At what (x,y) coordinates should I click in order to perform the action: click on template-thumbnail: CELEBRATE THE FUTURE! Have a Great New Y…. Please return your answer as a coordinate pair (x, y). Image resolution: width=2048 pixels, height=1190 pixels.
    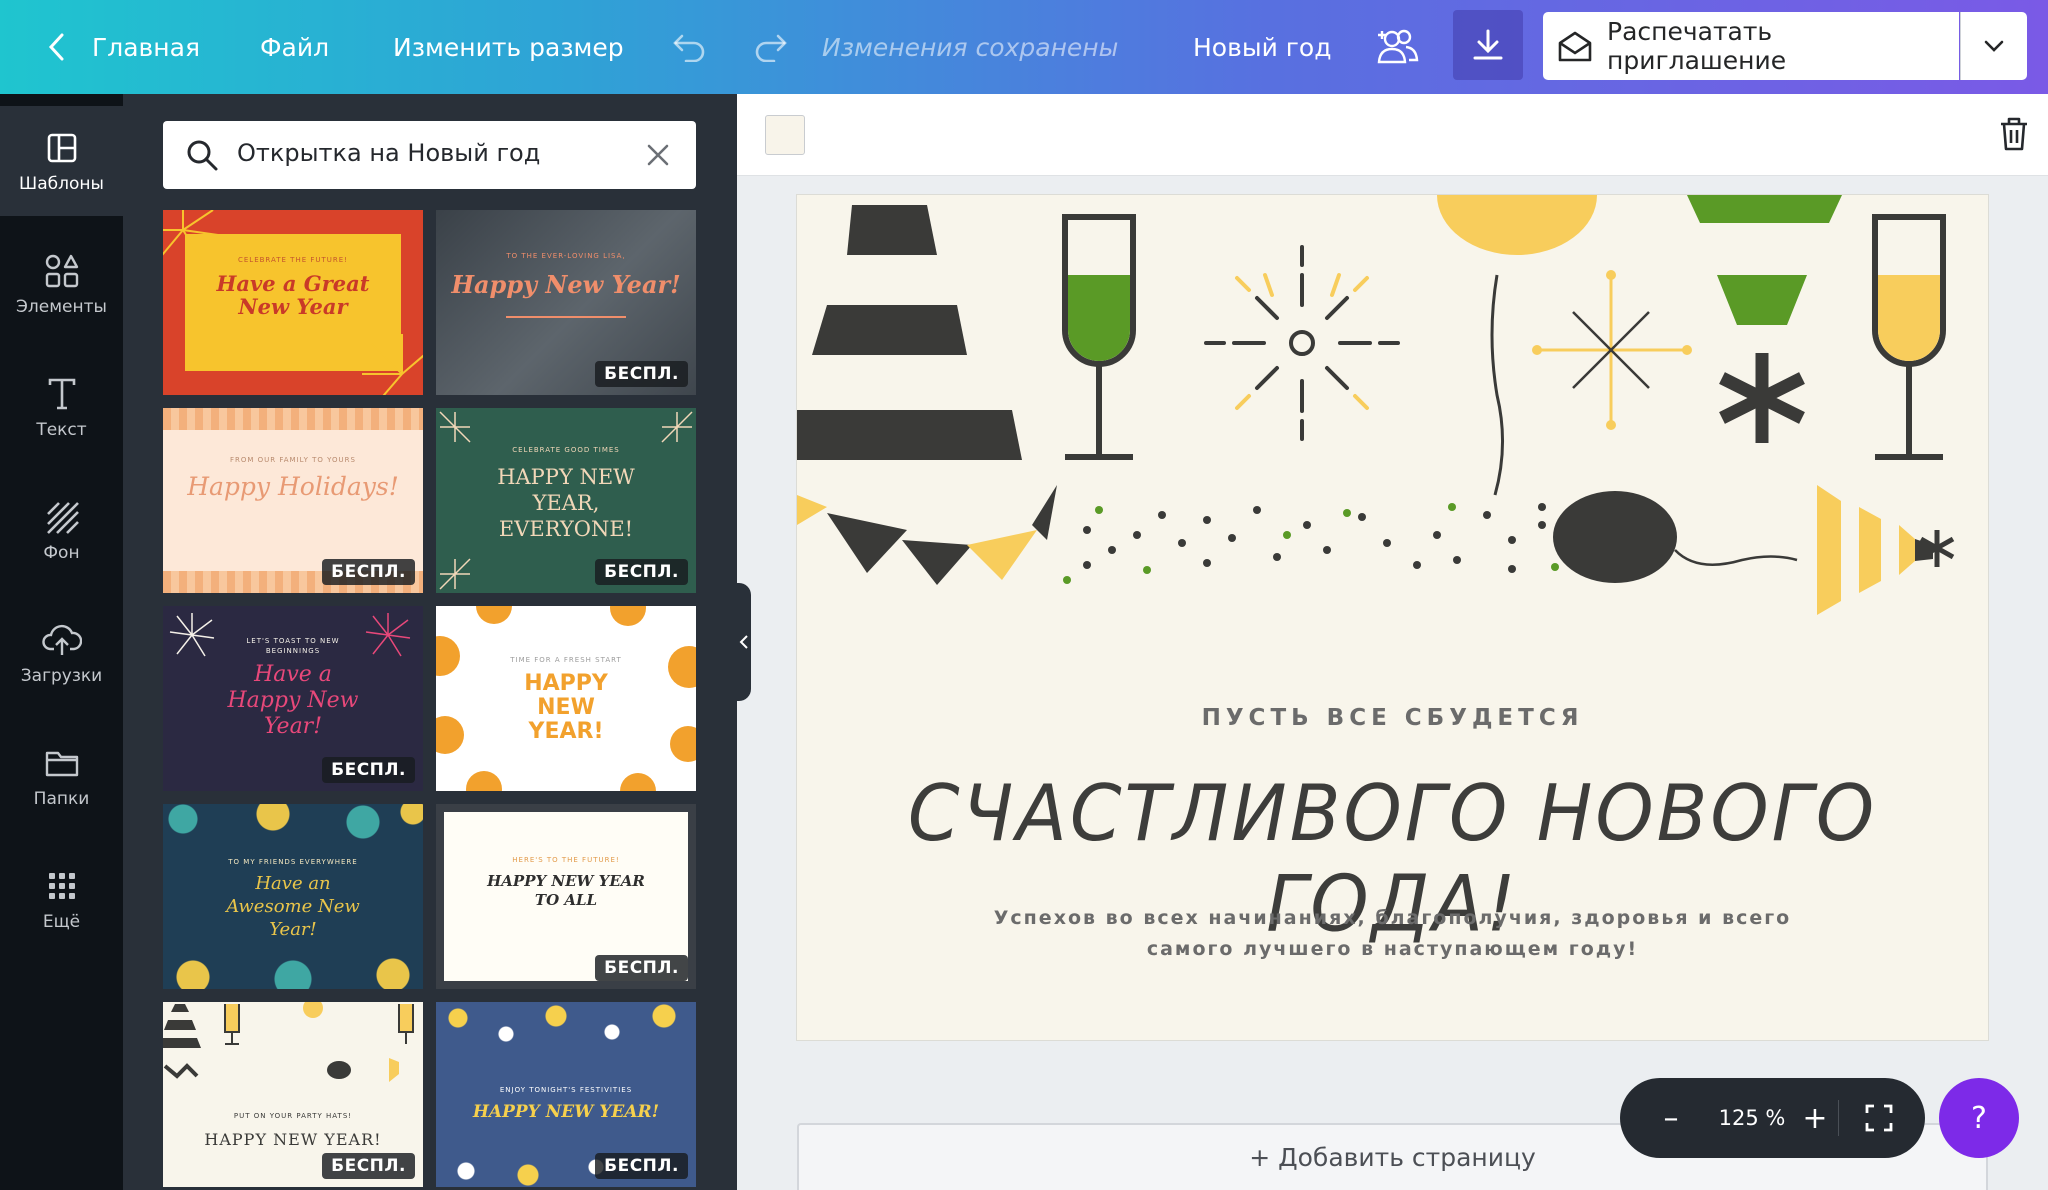
    Looking at the image, I should click on (293, 302).